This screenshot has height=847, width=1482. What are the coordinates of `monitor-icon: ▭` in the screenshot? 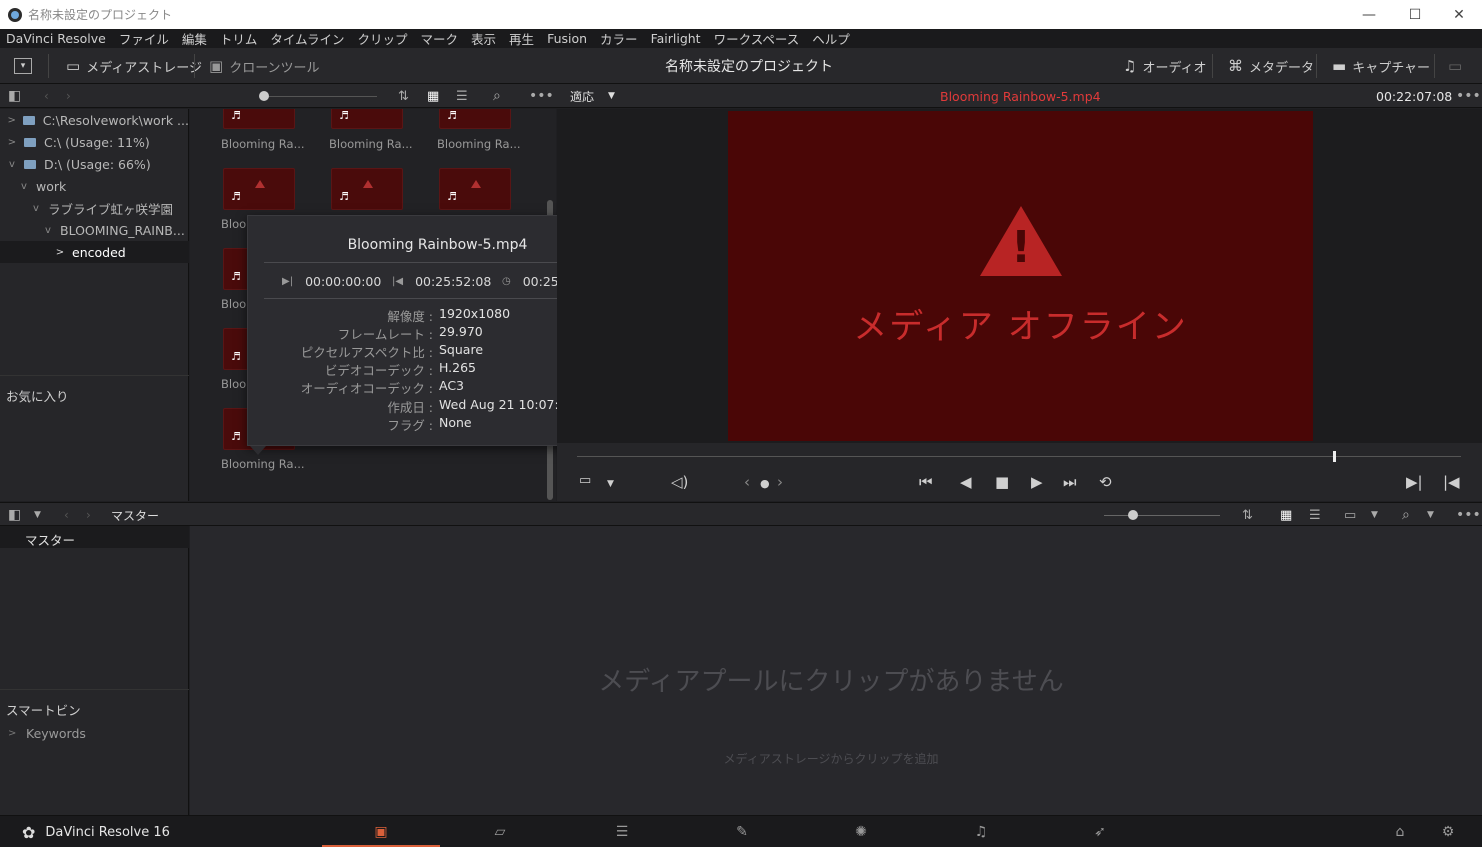 It's located at (1455, 66).